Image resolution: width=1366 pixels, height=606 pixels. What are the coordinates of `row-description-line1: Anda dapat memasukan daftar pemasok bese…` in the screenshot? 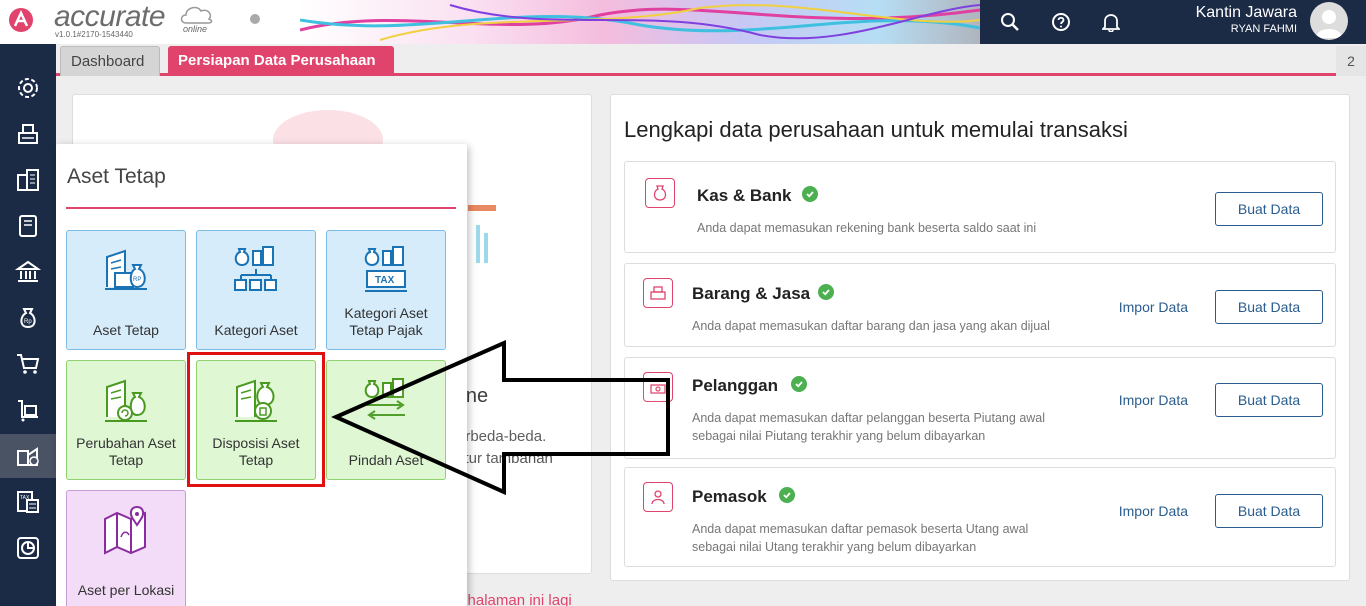 It's located at (860, 529).